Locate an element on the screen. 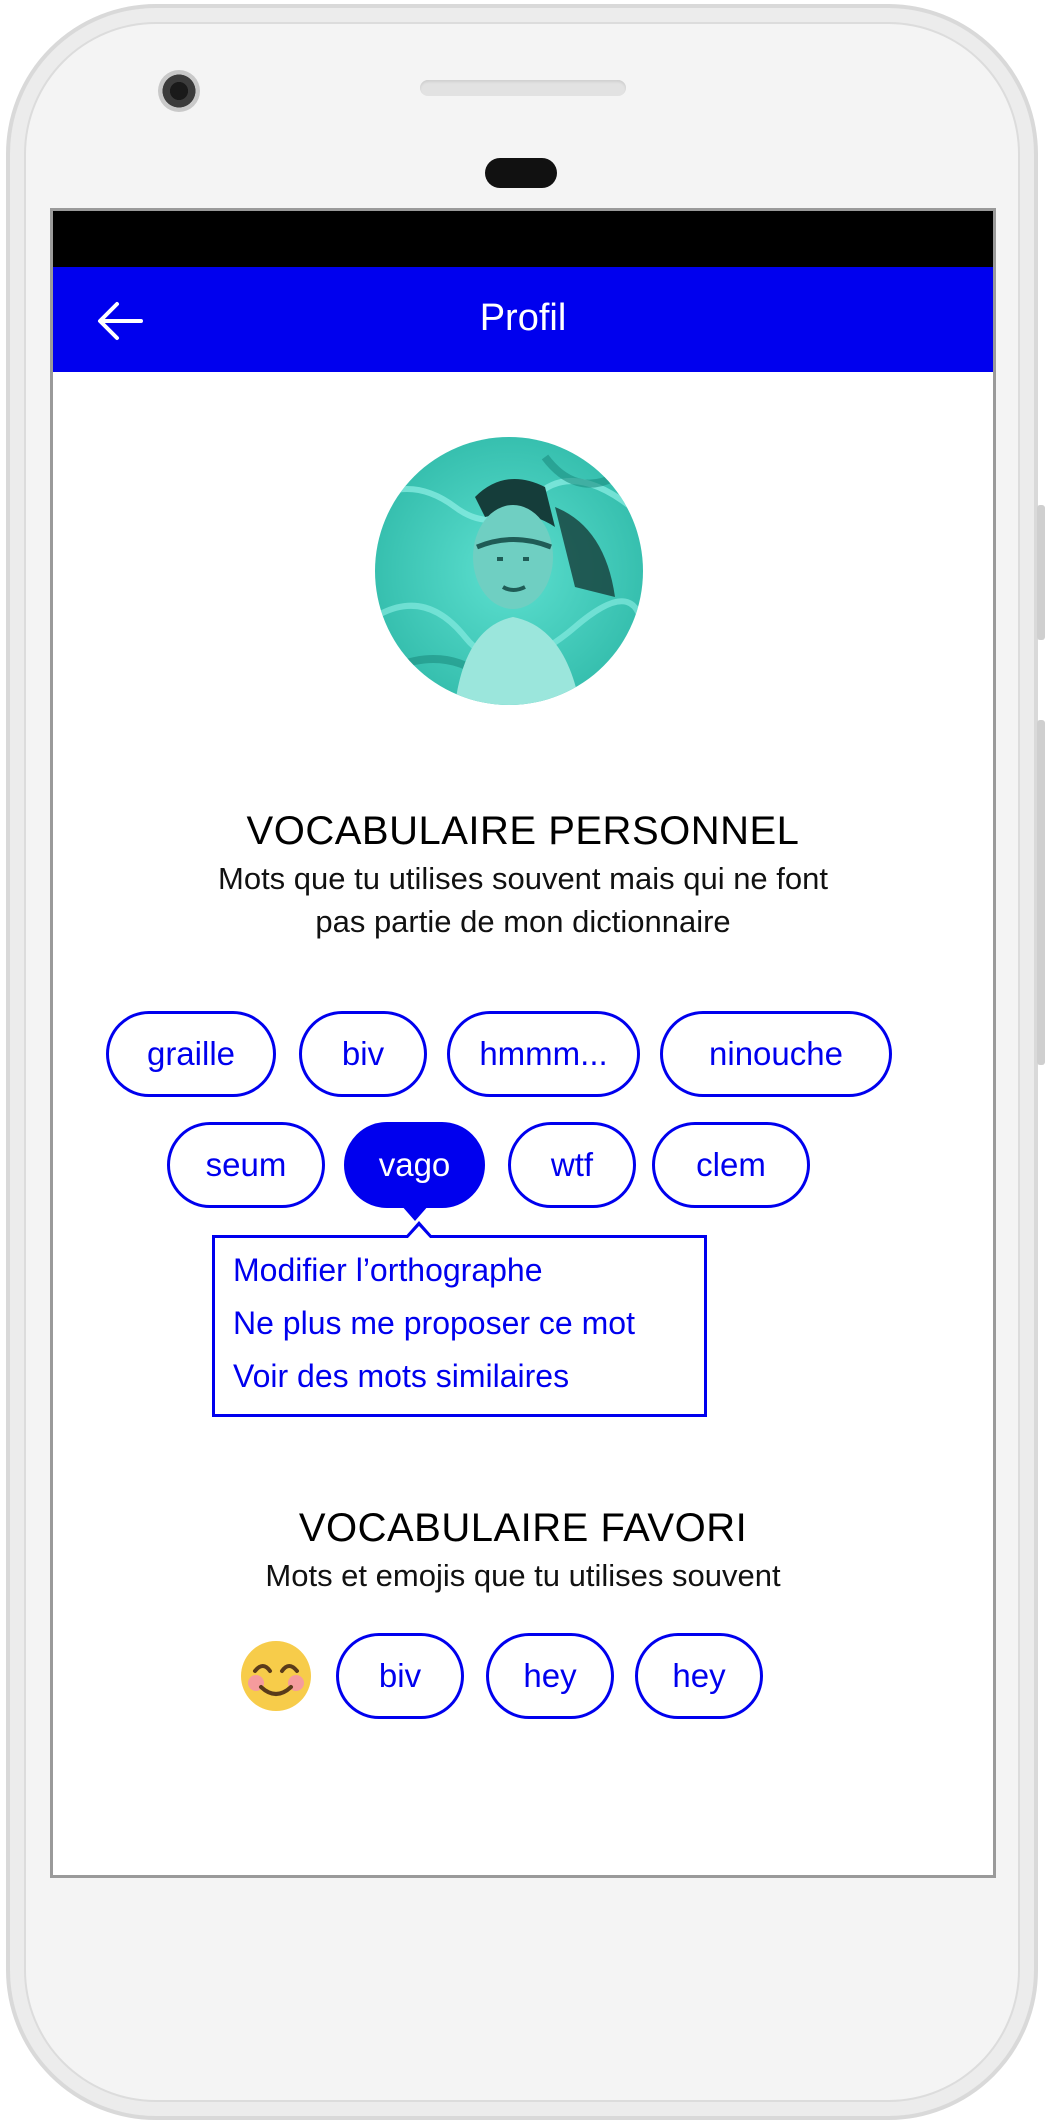 The image size is (1049, 2126). proximity-sensor is located at coordinates (521, 173).